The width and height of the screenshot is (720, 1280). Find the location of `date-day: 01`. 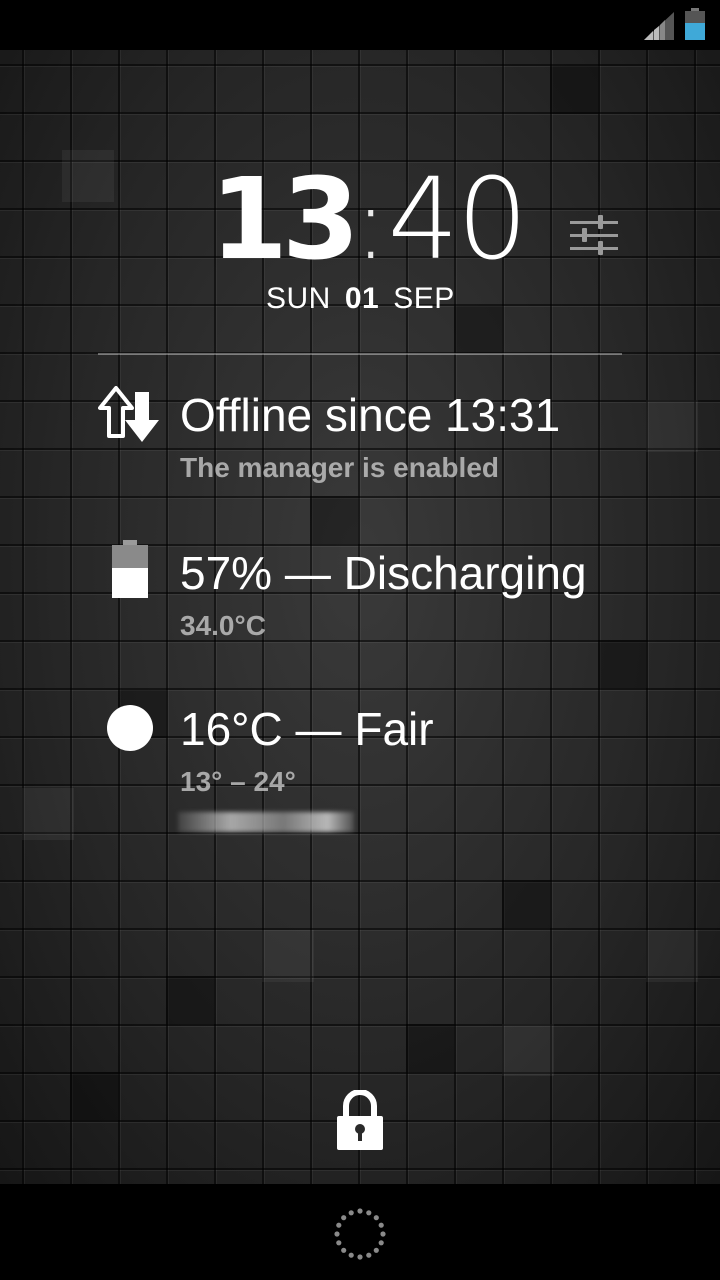

date-day: 01 is located at coordinates (362, 298).